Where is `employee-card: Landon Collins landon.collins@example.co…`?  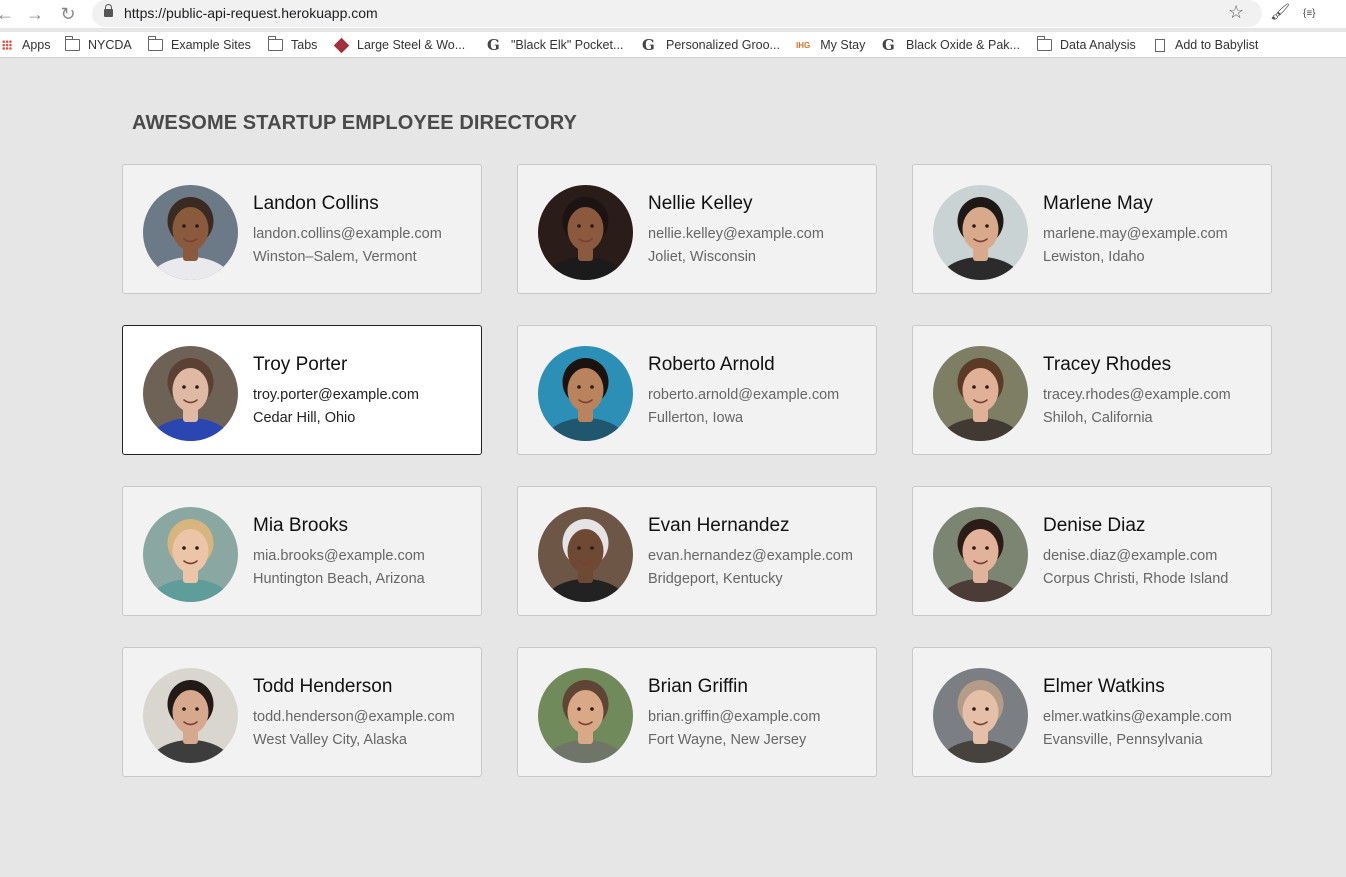 employee-card: Landon Collins landon.collins@example.co… is located at coordinates (302, 229).